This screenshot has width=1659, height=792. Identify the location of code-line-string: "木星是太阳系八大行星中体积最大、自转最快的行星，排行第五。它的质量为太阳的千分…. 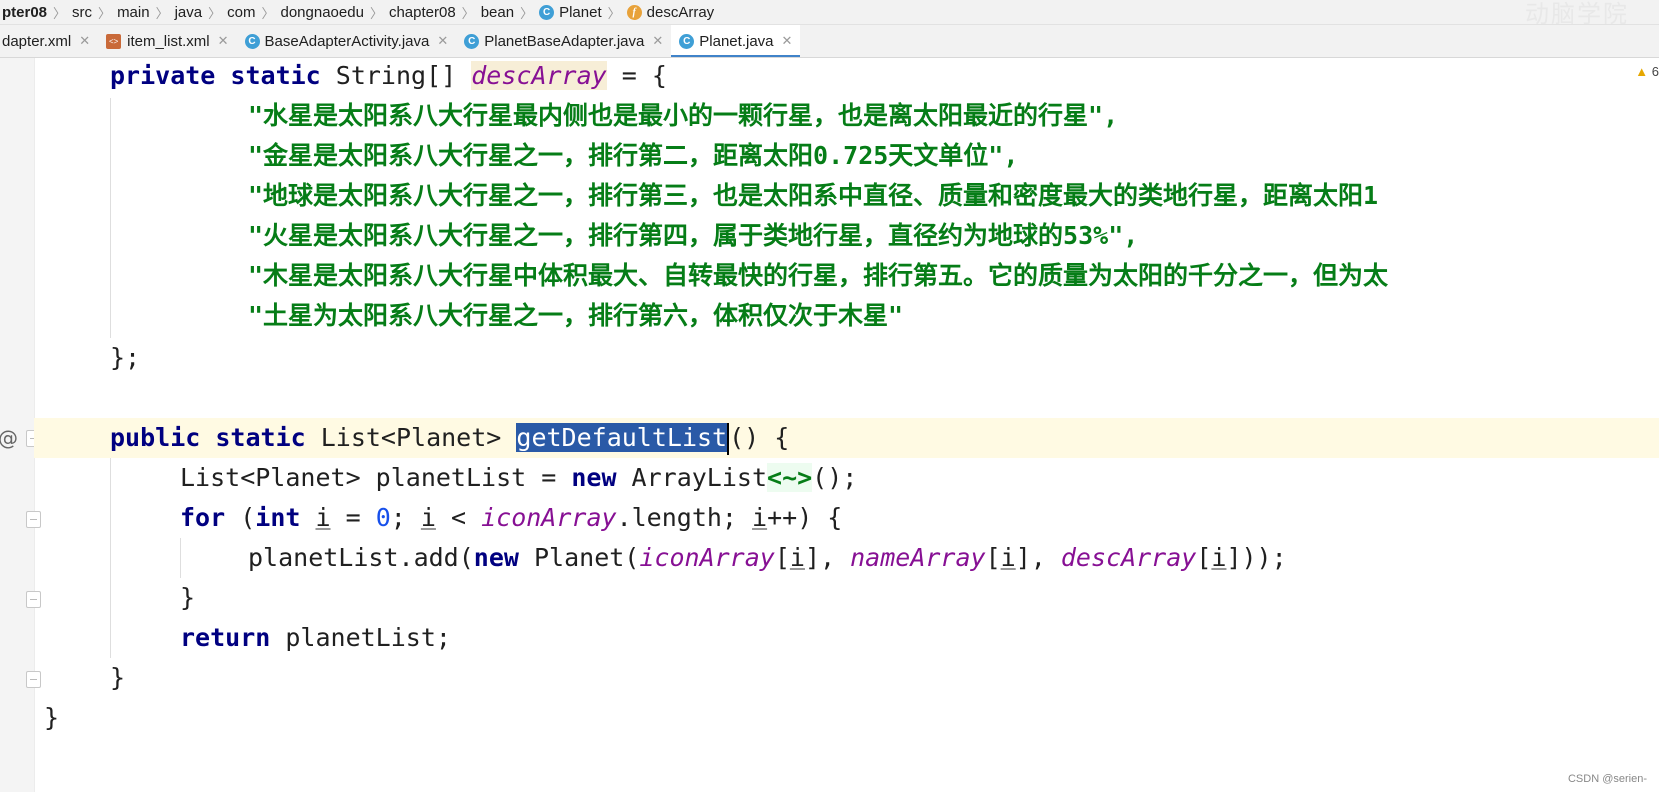
(953, 276).